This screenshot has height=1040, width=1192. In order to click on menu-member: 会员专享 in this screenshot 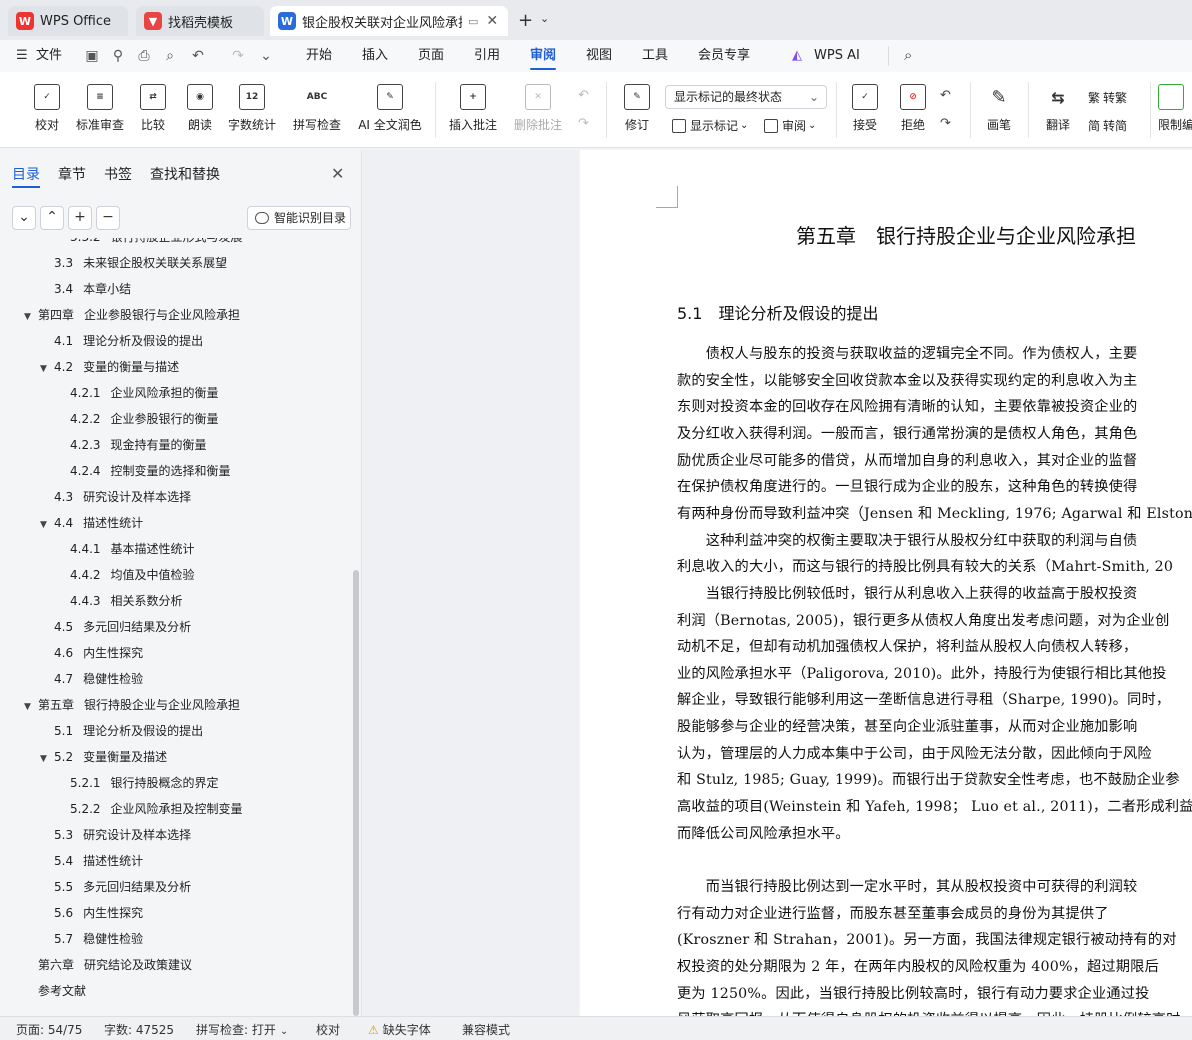, I will do `click(724, 56)`.